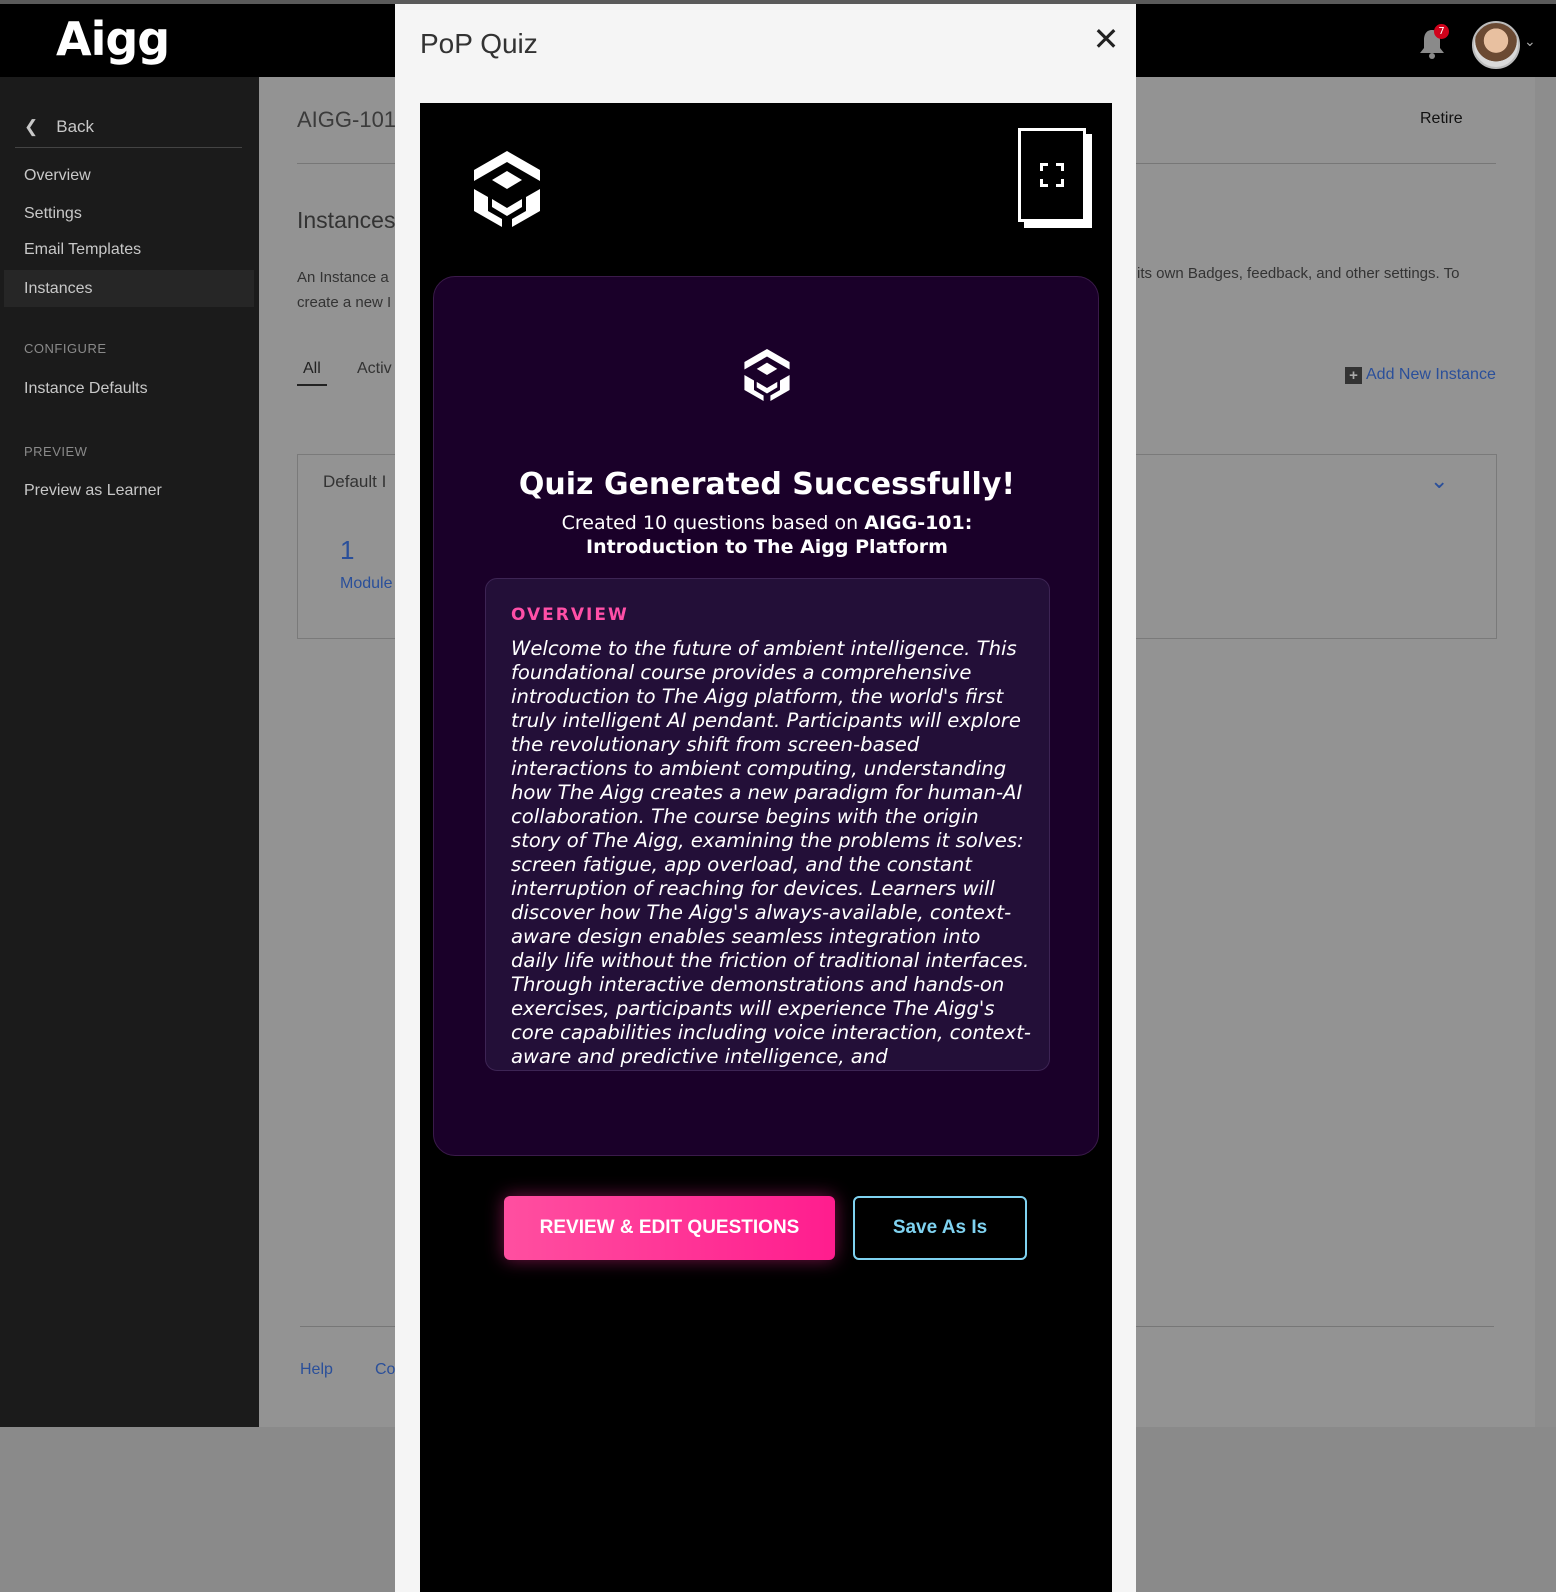  I want to click on add-new-instance-label: Add New Instance, so click(1431, 374).